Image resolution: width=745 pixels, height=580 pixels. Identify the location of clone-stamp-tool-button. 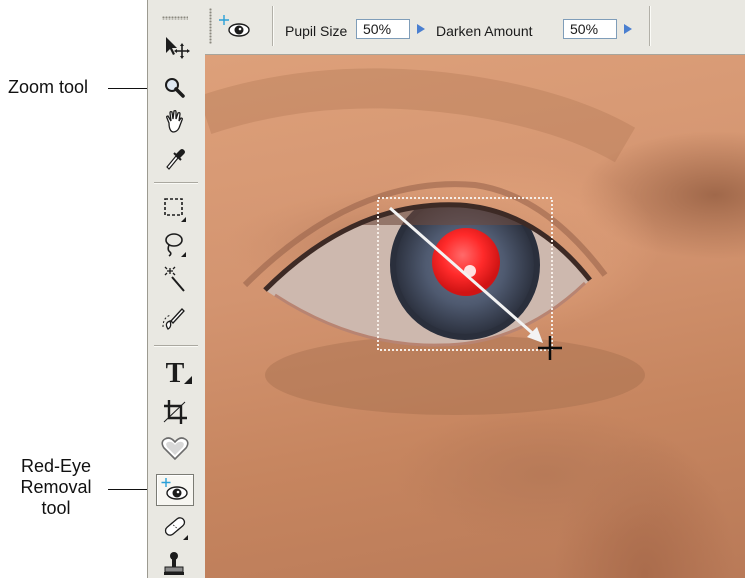
(175, 564).